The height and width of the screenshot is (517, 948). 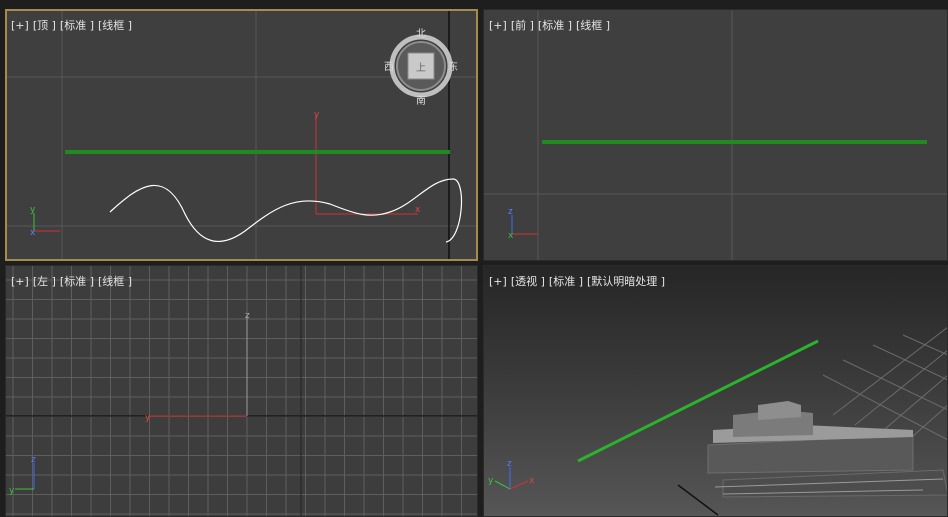 What do you see at coordinates (44, 281) in the screenshot?
I see `viewport-view-menu: [左 ]` at bounding box center [44, 281].